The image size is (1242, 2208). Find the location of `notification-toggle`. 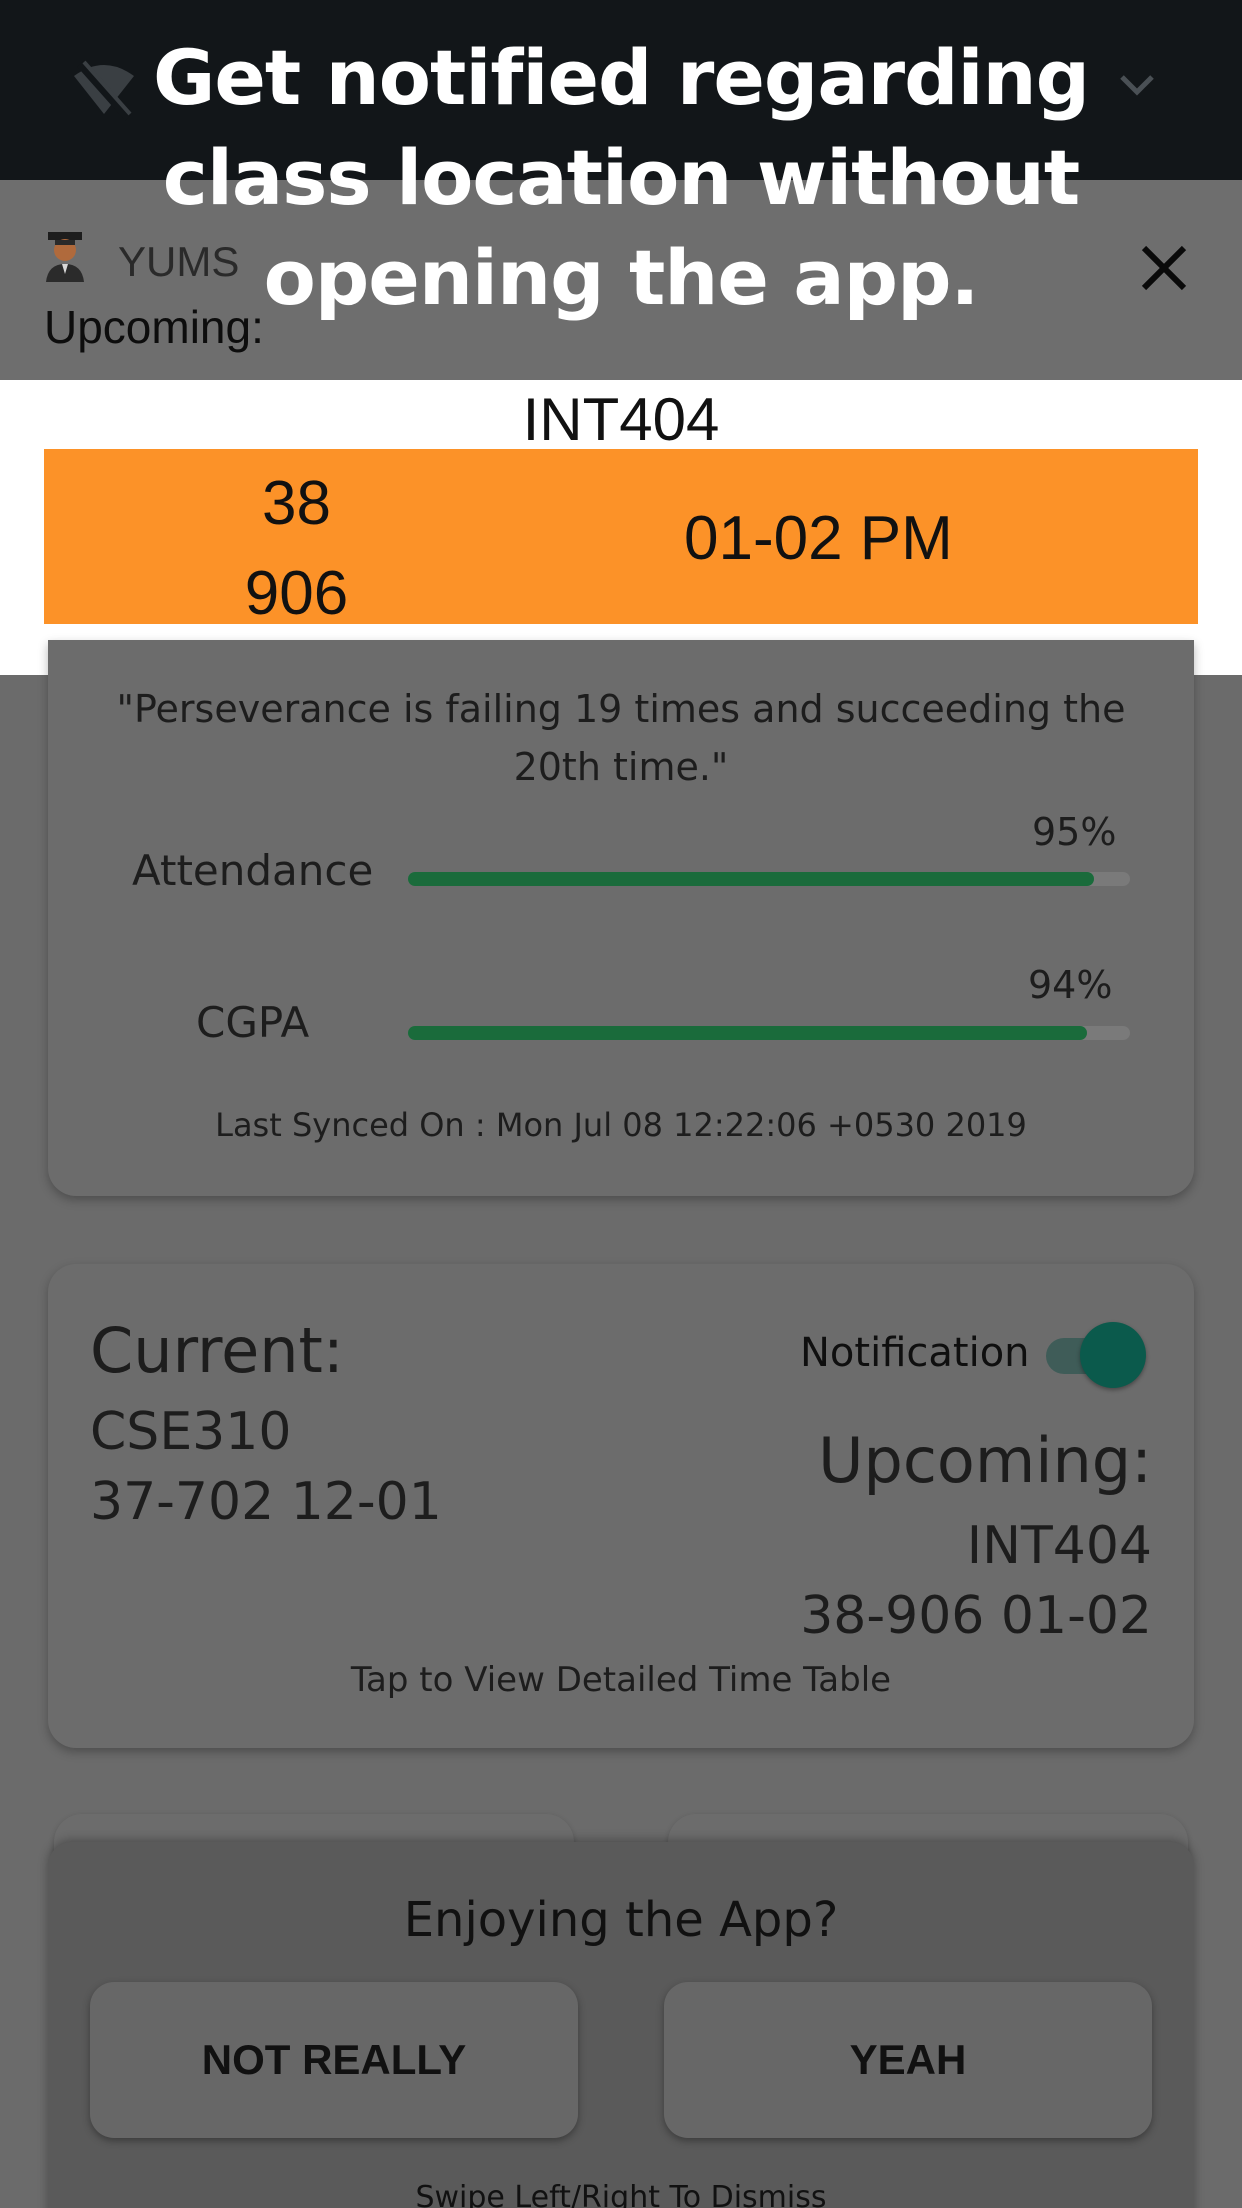

notification-toggle is located at coordinates (1096, 1355).